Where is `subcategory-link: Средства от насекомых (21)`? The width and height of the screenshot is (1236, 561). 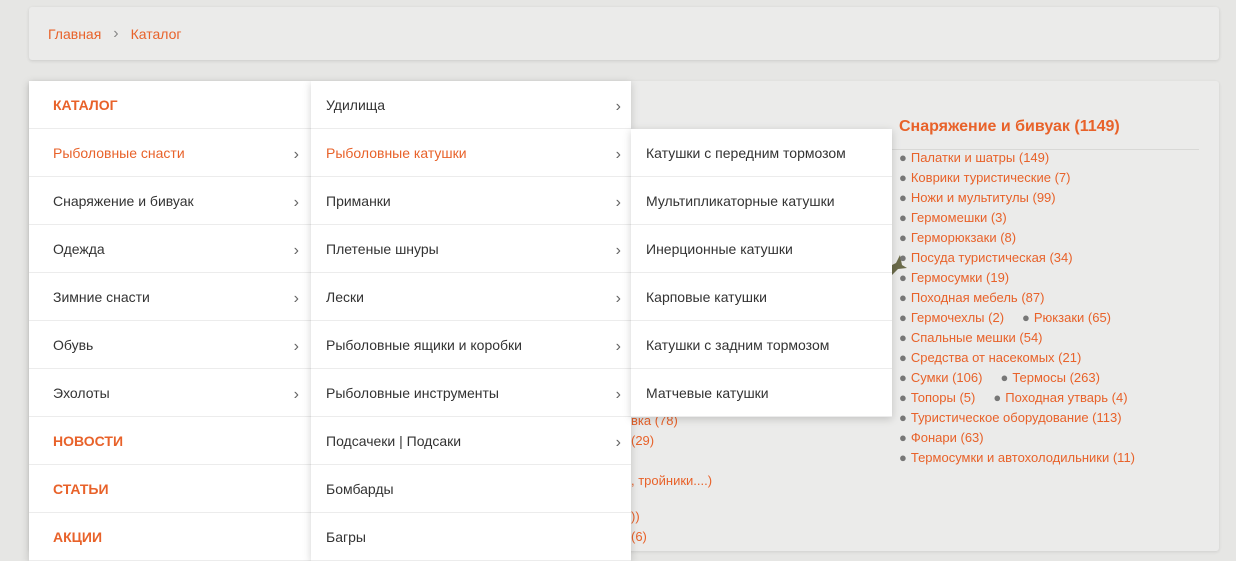 subcategory-link: Средства от насекомых (21) is located at coordinates (996, 357).